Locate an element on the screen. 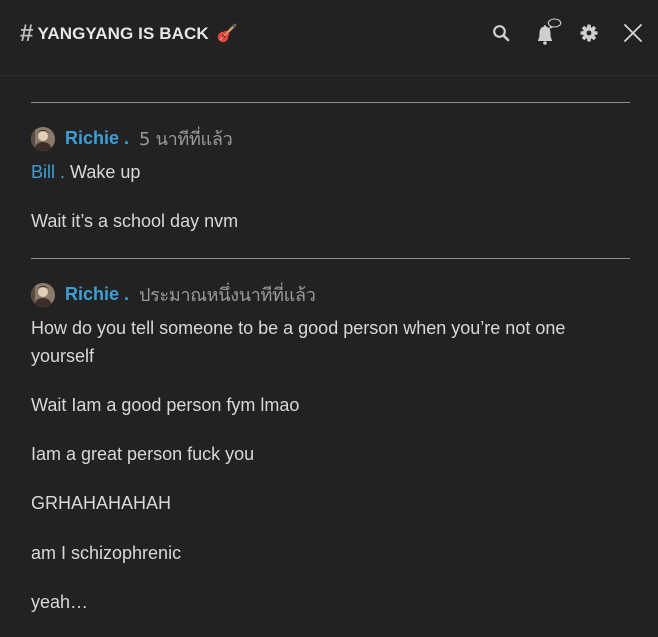  close-icon is located at coordinates (633, 35).